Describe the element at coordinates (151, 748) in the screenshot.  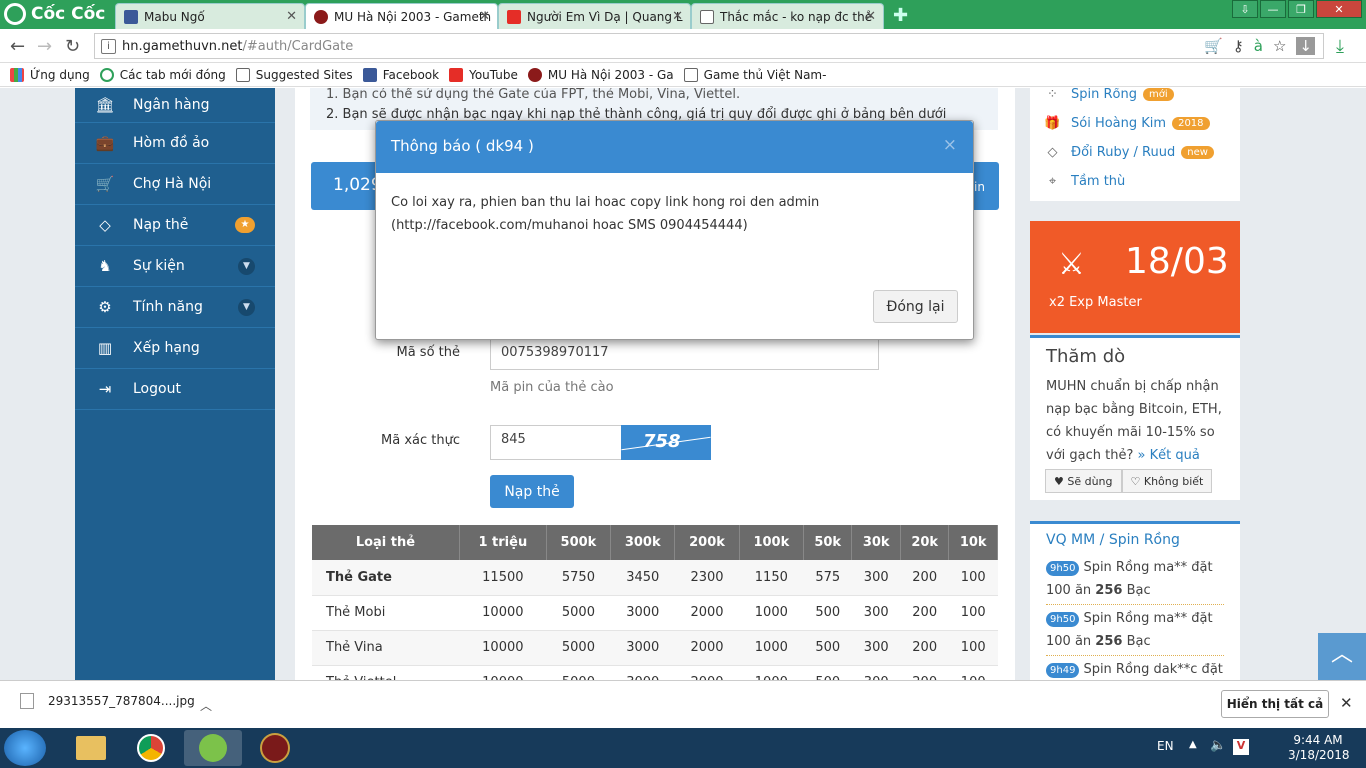
I see `chrome-icon` at that location.